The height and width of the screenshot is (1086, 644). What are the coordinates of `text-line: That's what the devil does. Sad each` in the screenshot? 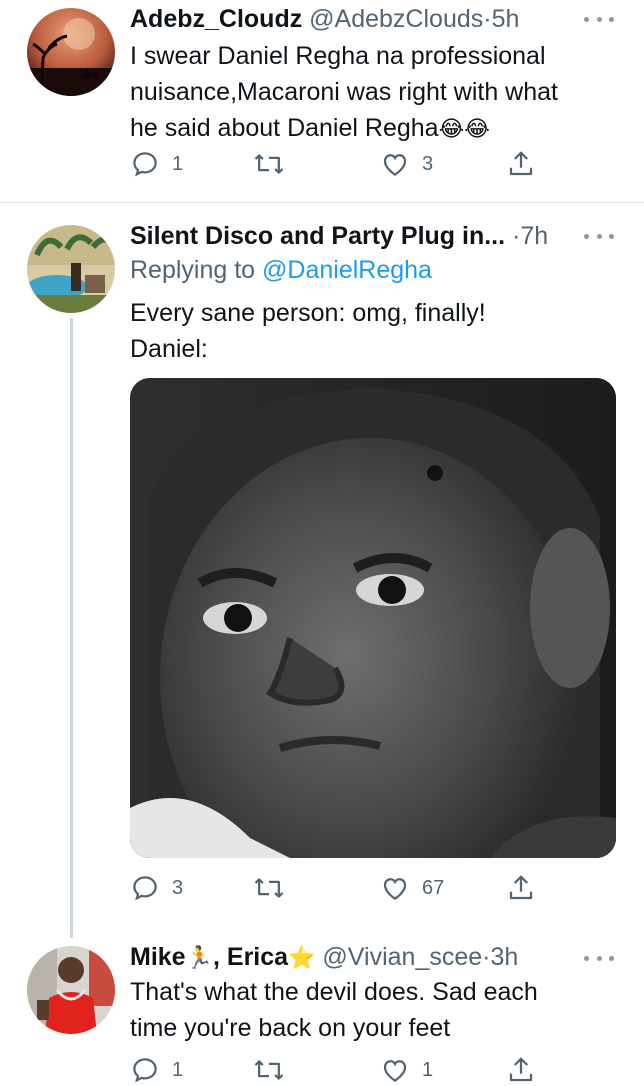 It's located at (334, 992).